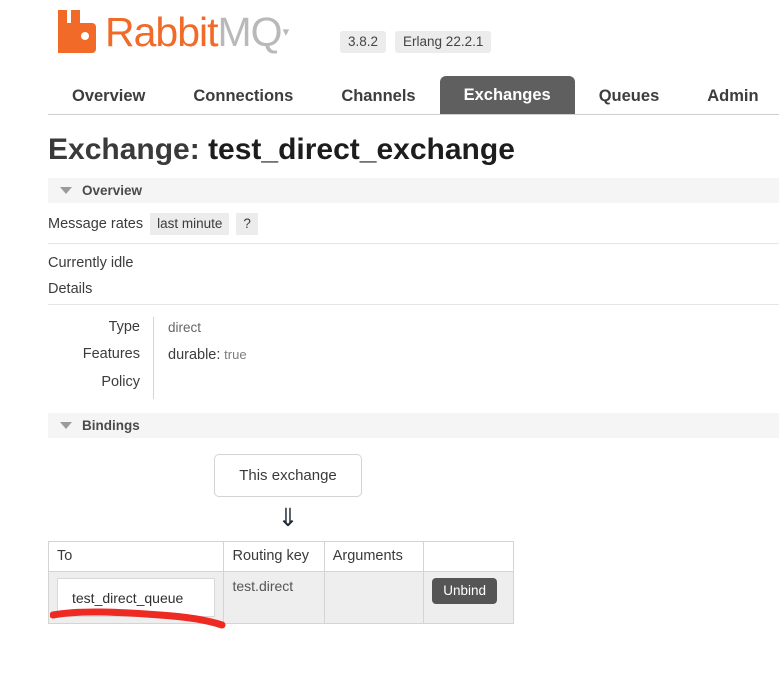 The height and width of the screenshot is (696, 779). I want to click on nav-divider, so click(413, 114).